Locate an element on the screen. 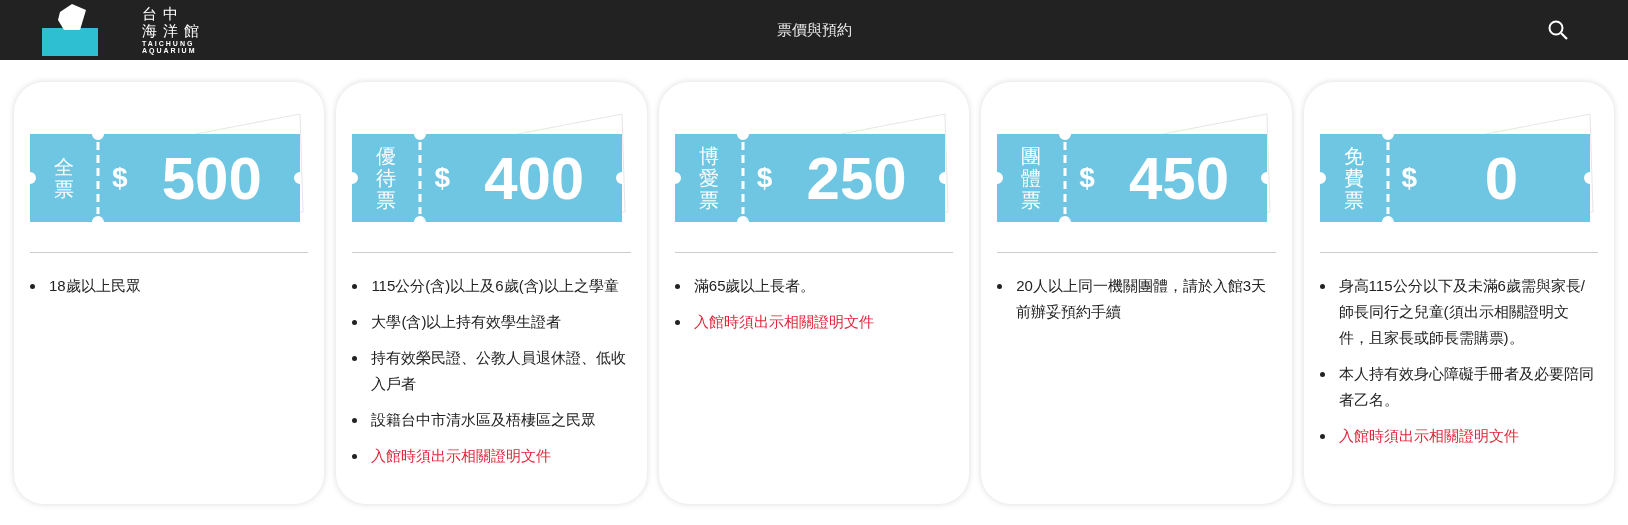 The width and height of the screenshot is (1628, 525). eligibility-item: 設籍台中市清水區及梧棲區之民眾 is located at coordinates (484, 420).